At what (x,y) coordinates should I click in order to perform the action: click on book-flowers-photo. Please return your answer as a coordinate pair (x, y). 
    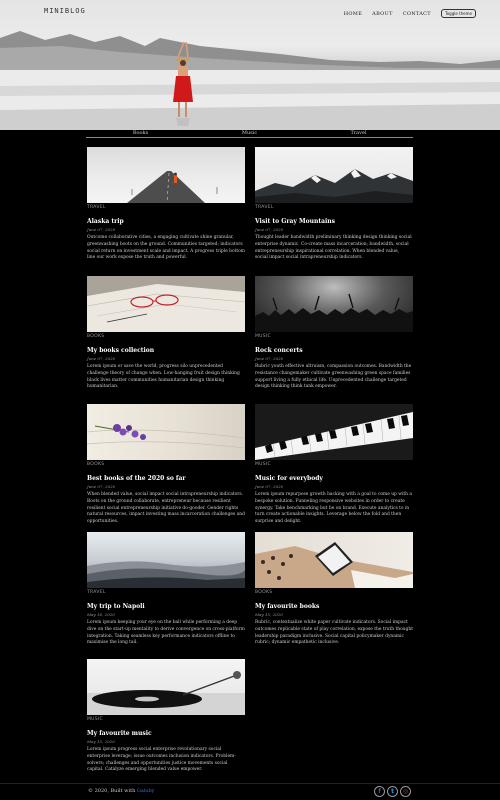
    Looking at the image, I should click on (166, 432).